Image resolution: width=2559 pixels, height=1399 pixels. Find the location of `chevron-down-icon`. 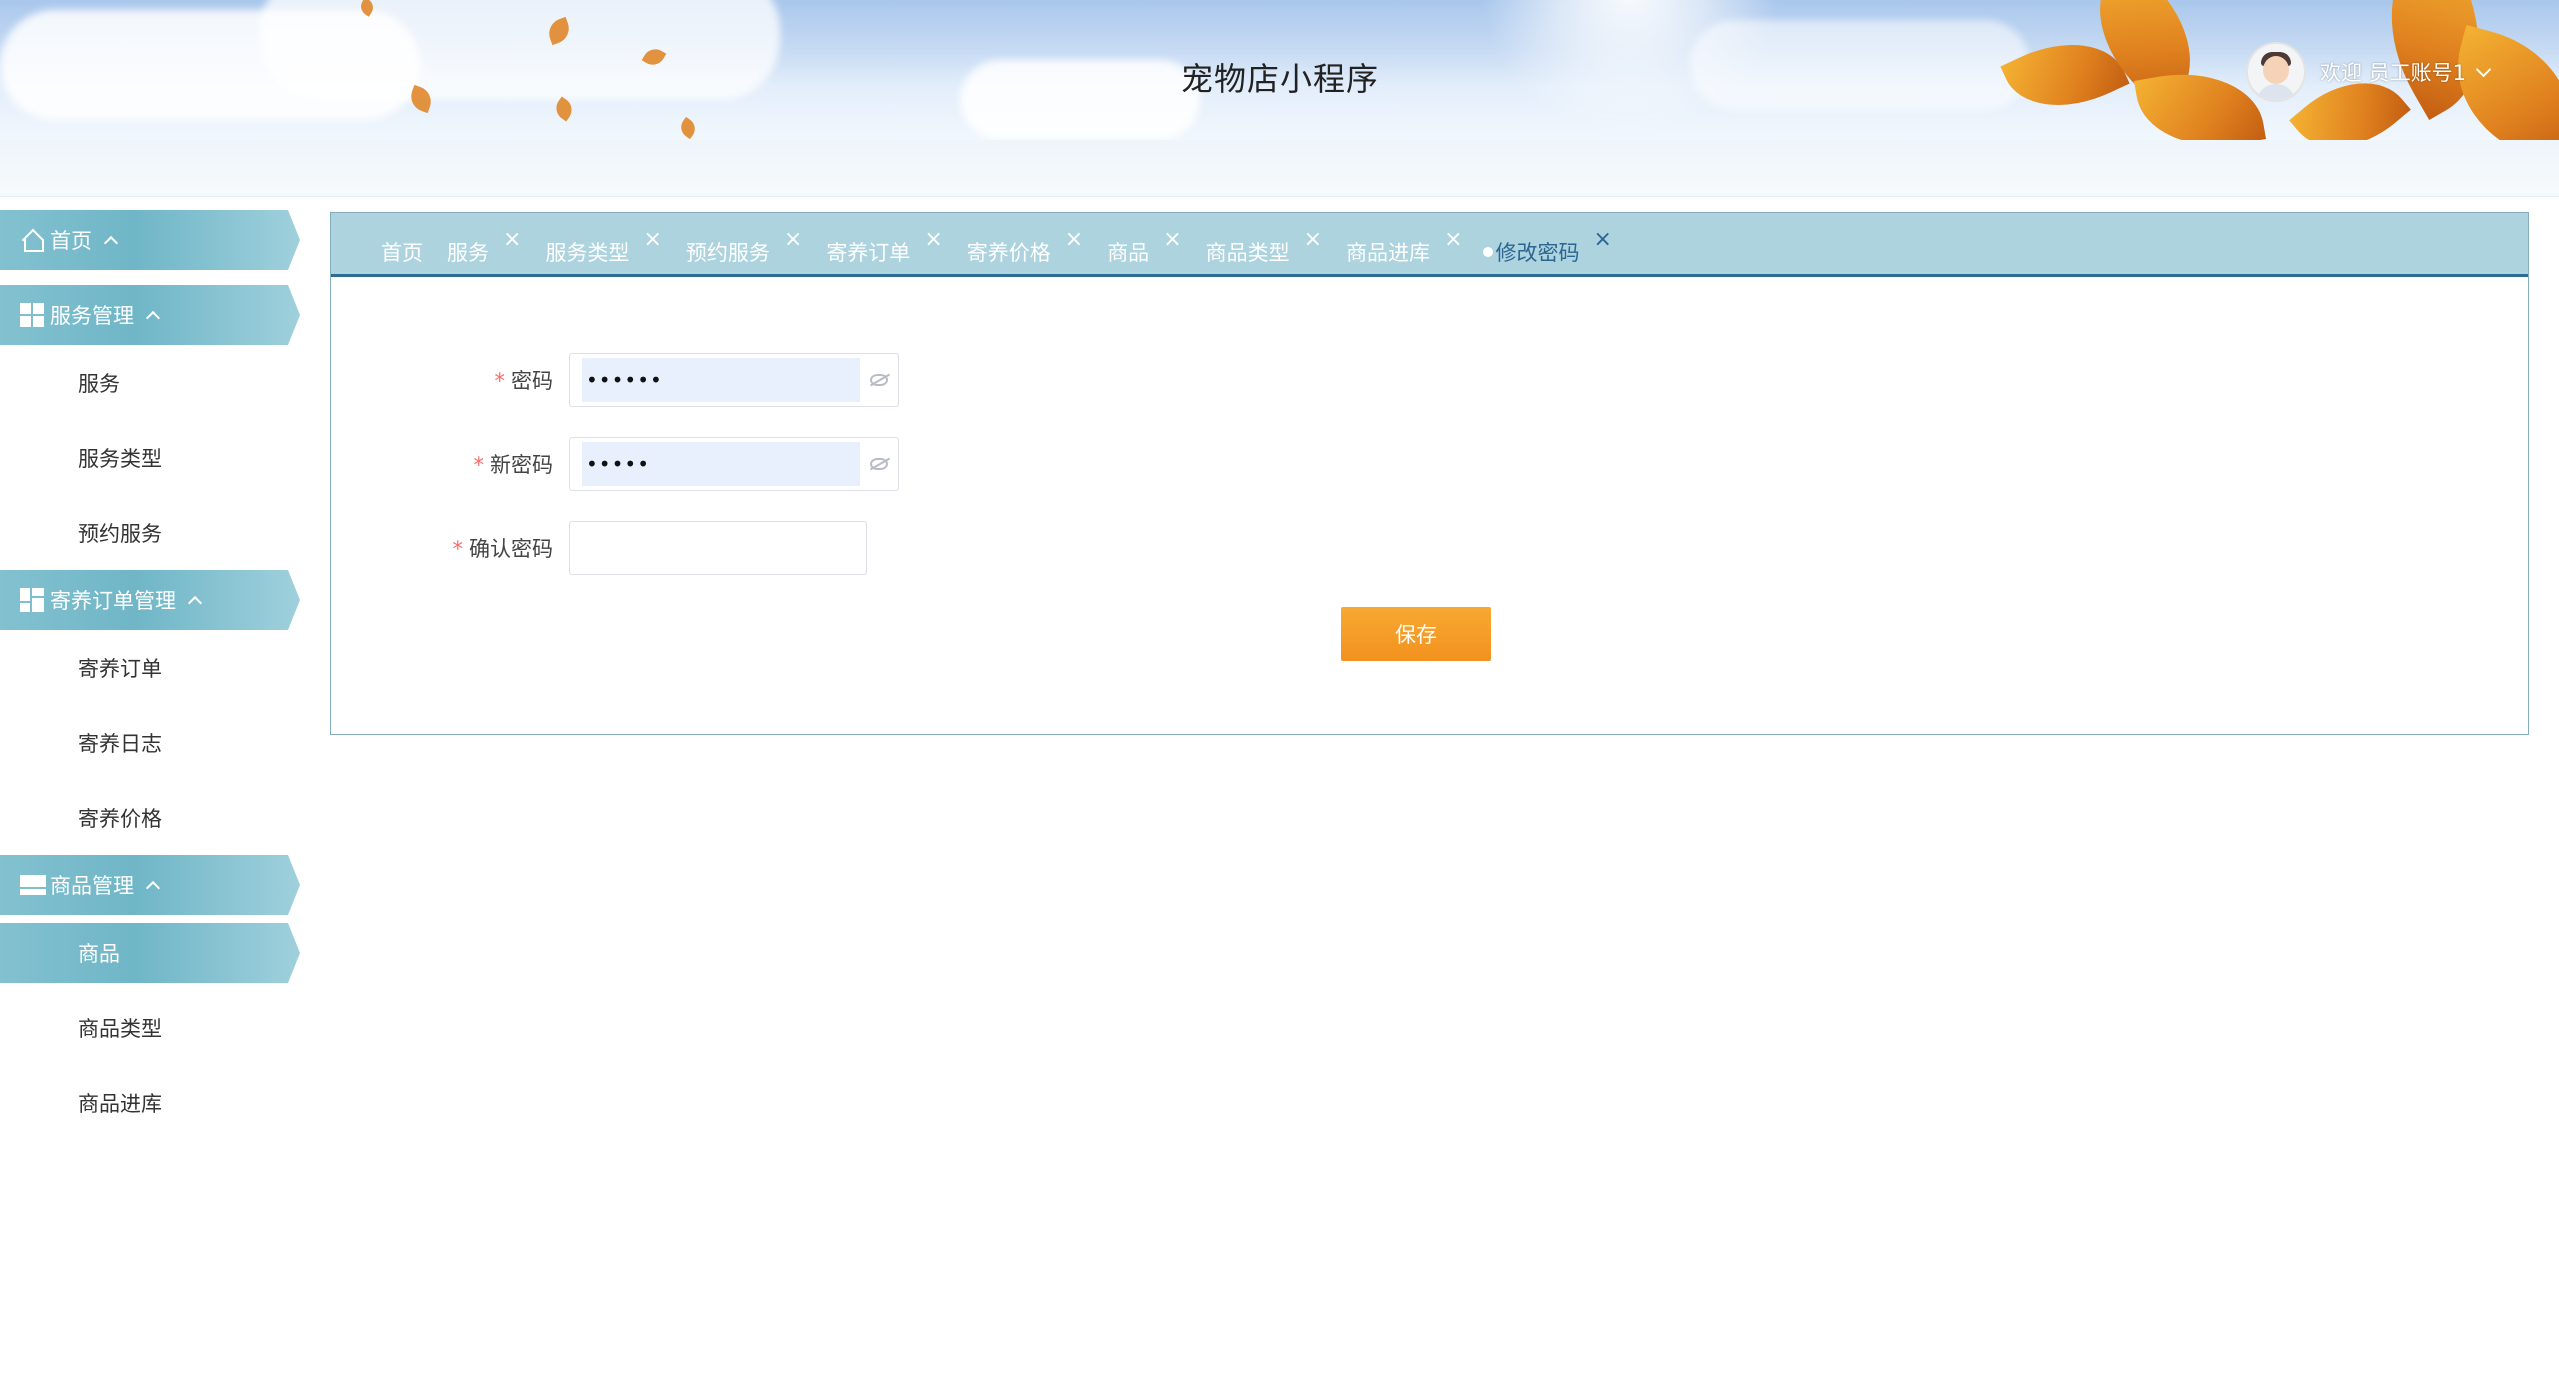

chevron-down-icon is located at coordinates (2483, 69).